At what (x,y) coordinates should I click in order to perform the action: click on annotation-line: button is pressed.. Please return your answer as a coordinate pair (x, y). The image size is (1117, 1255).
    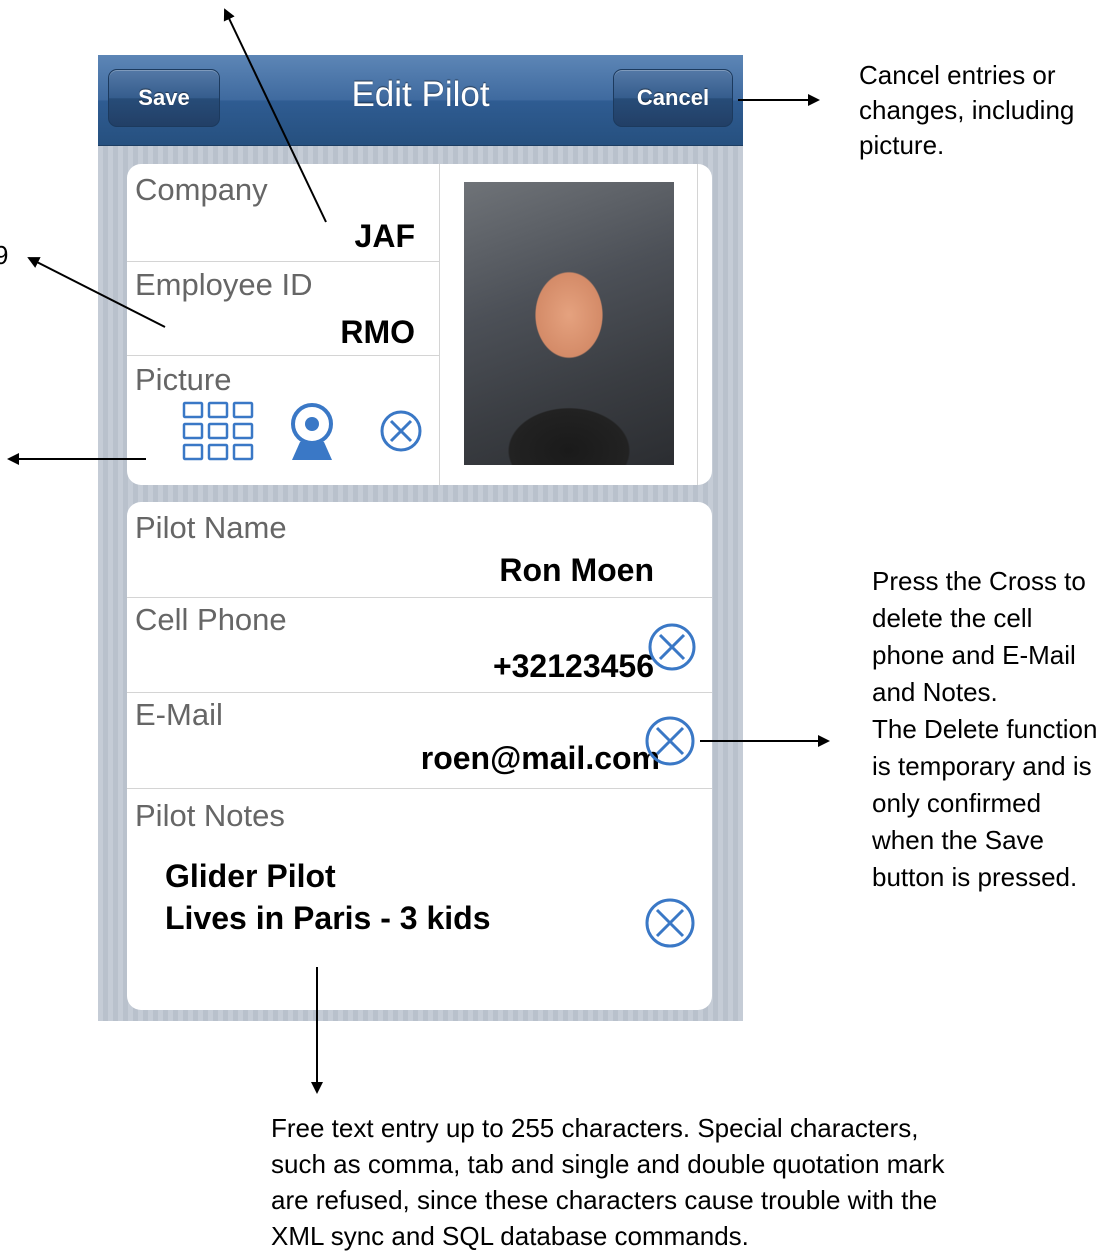
    Looking at the image, I should click on (975, 877).